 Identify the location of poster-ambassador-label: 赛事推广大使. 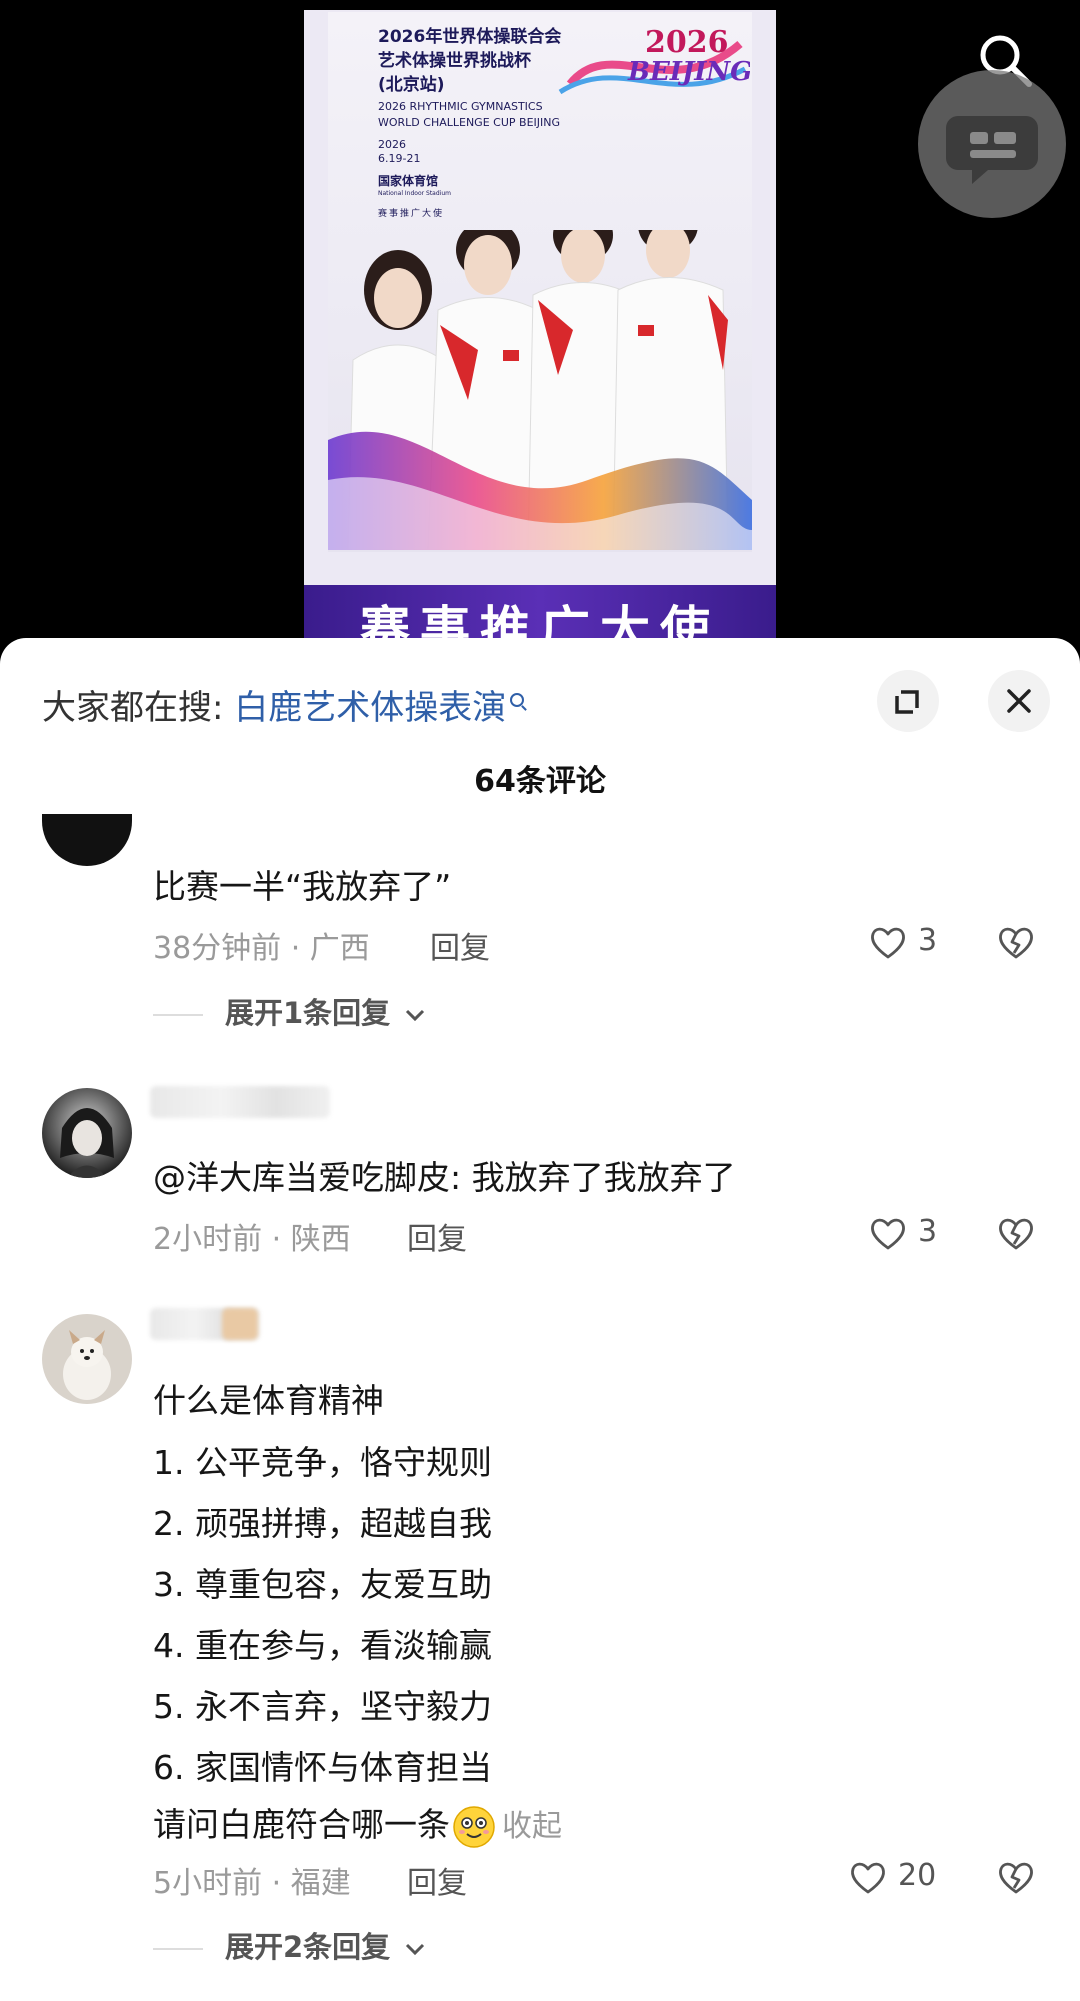
(411, 214).